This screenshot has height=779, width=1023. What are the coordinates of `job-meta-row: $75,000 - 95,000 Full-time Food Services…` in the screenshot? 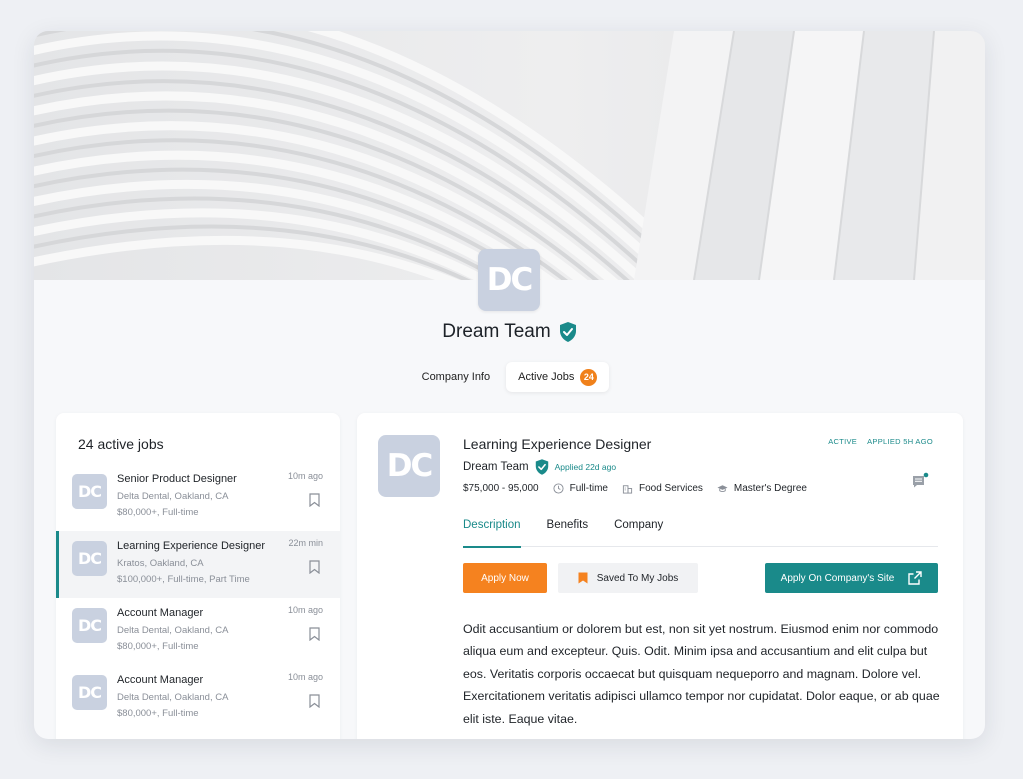 It's located at (642, 488).